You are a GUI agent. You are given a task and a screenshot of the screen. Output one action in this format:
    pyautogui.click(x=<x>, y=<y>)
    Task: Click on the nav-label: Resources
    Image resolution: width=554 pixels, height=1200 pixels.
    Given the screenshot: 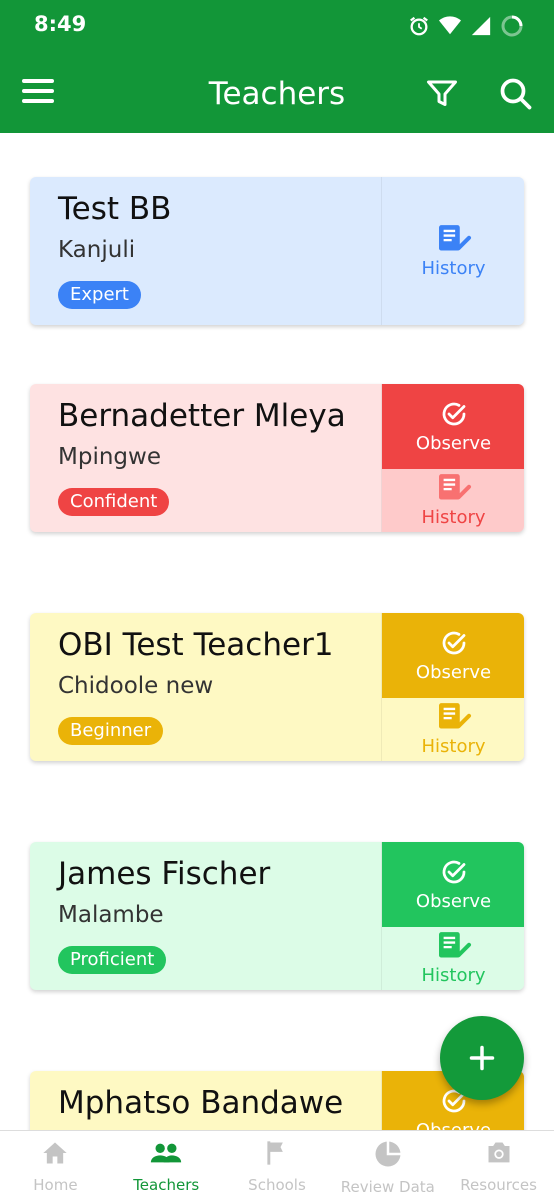 What is the action you would take?
    pyautogui.click(x=498, y=1185)
    